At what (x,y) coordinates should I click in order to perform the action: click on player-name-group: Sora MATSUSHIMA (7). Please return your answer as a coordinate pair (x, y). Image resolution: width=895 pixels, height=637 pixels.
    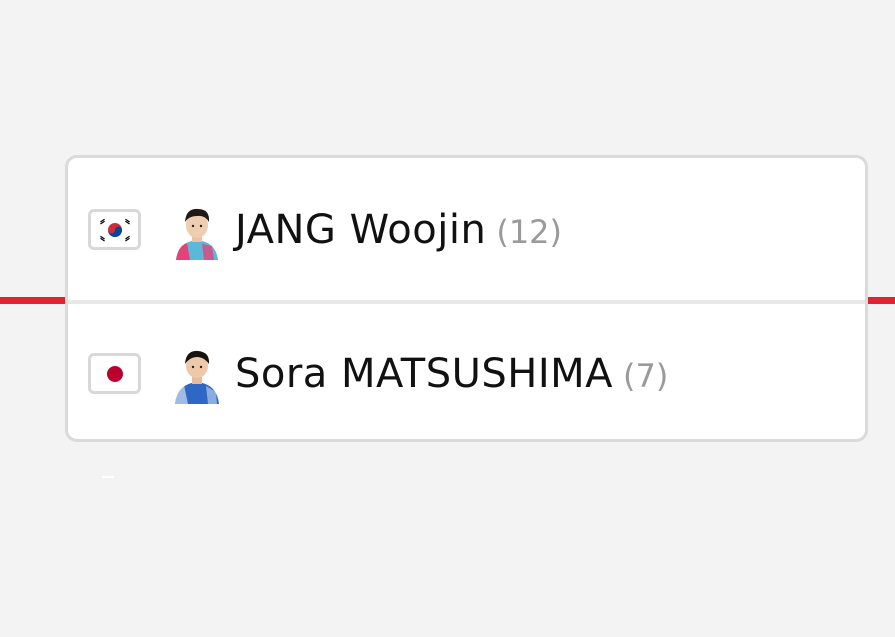
    Looking at the image, I should click on (451, 374).